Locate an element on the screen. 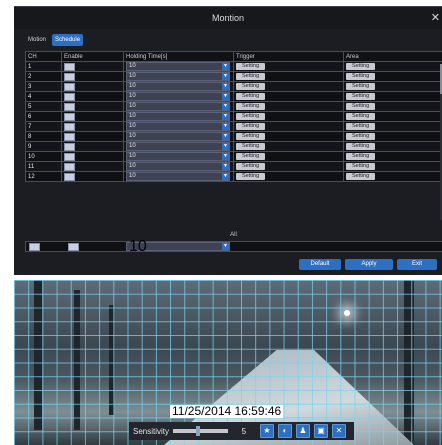 This screenshot has height=445, width=442. all-enable-checkbox is located at coordinates (73, 247).